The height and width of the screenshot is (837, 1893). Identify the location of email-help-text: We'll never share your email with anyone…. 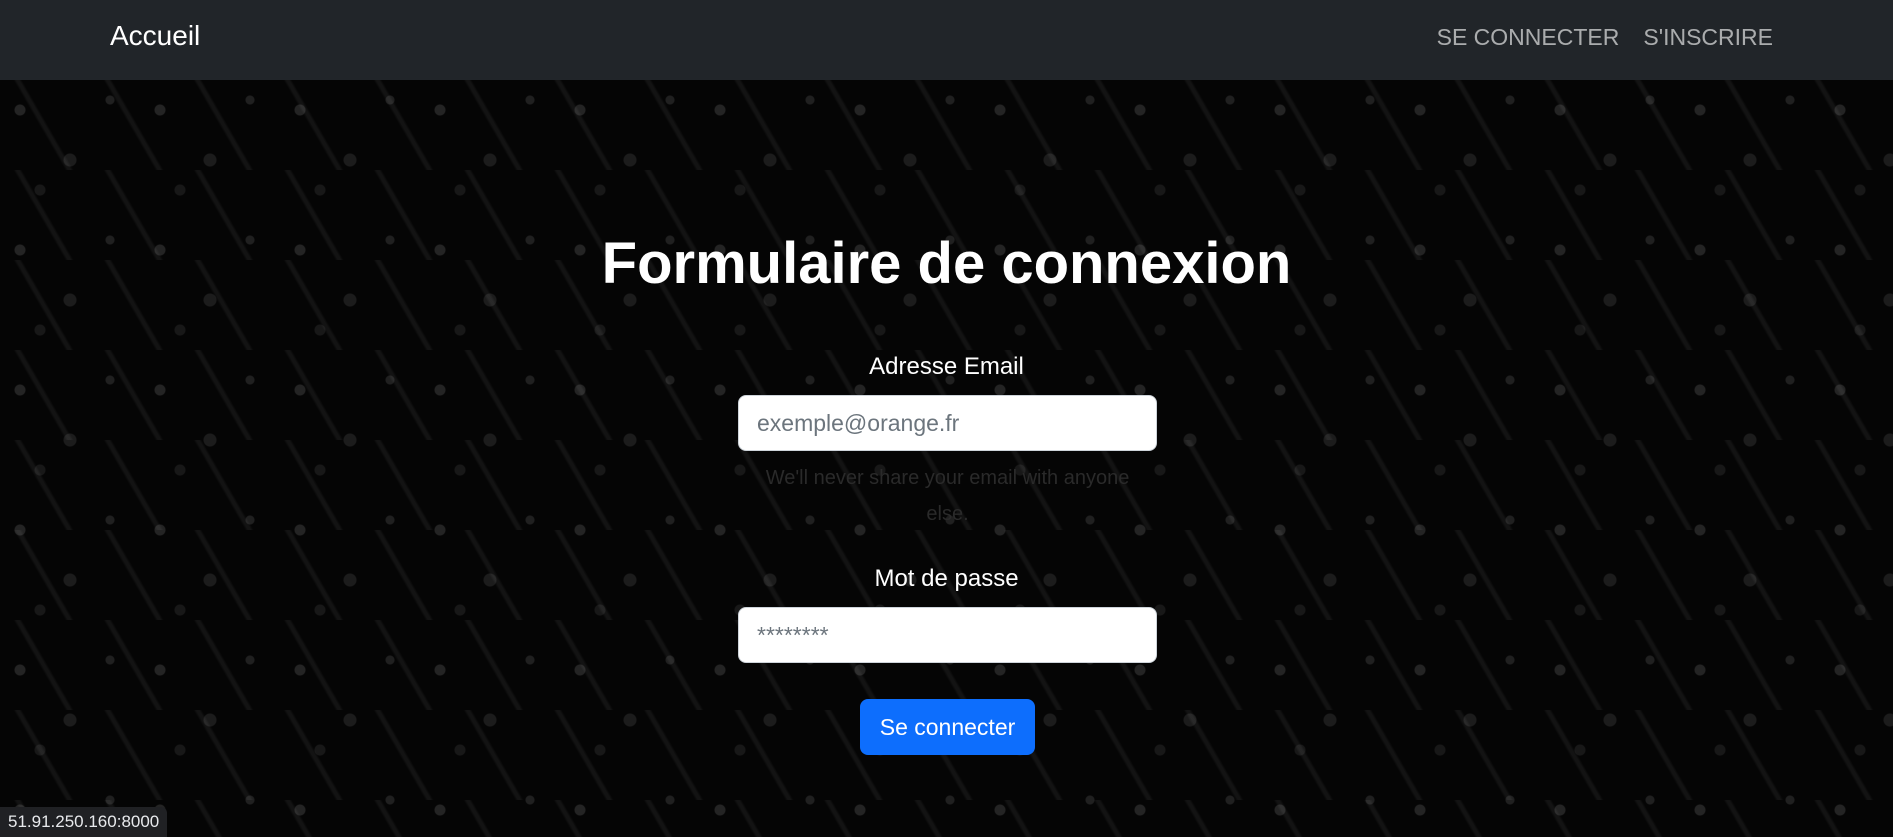
(947, 496).